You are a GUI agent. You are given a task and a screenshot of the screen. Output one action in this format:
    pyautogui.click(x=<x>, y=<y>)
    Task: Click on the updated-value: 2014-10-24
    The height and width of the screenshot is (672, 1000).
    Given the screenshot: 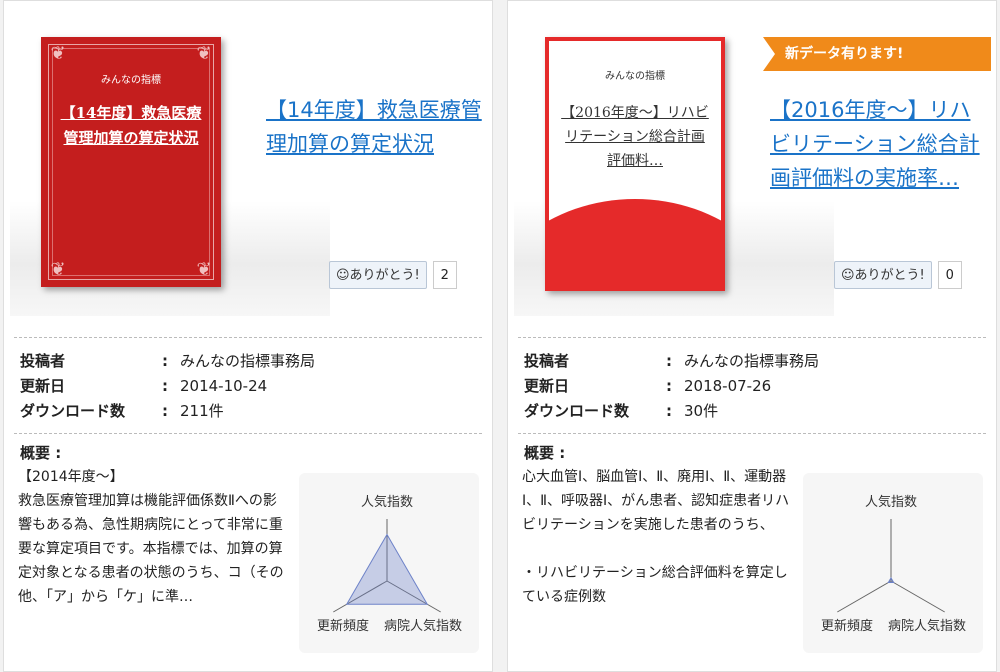 What is the action you would take?
    pyautogui.click(x=224, y=386)
    